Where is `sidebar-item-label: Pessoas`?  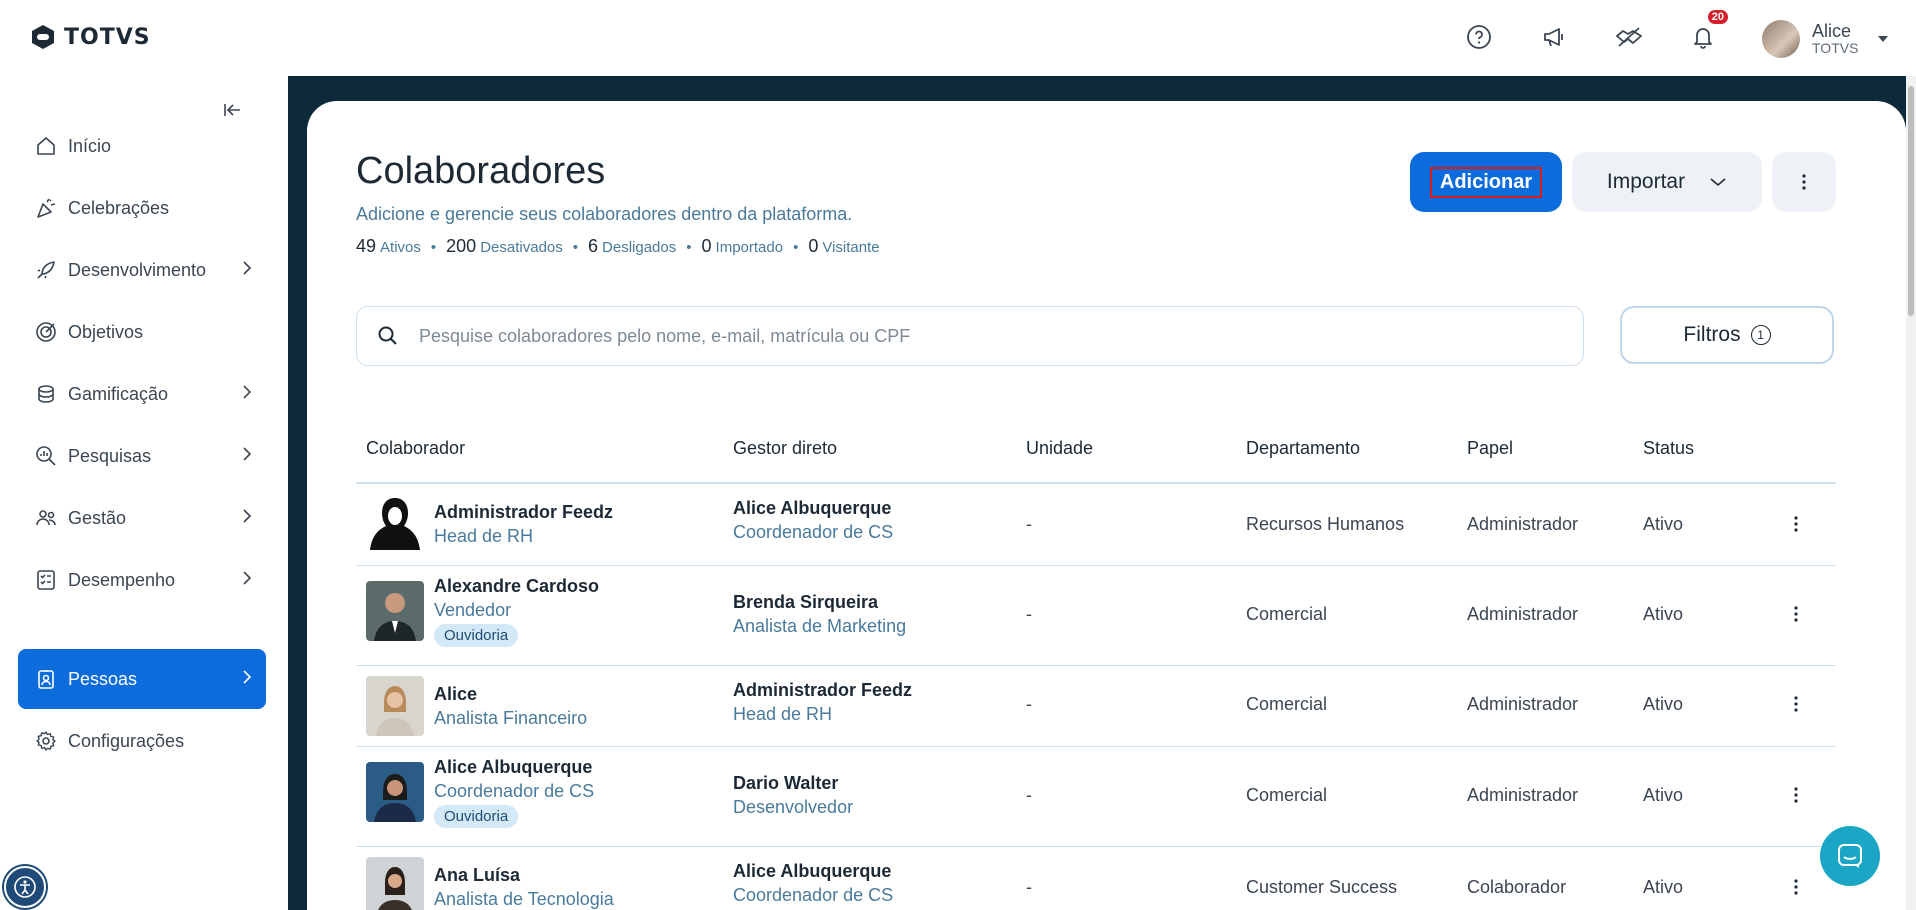
sidebar-item-label: Pessoas is located at coordinates (103, 678).